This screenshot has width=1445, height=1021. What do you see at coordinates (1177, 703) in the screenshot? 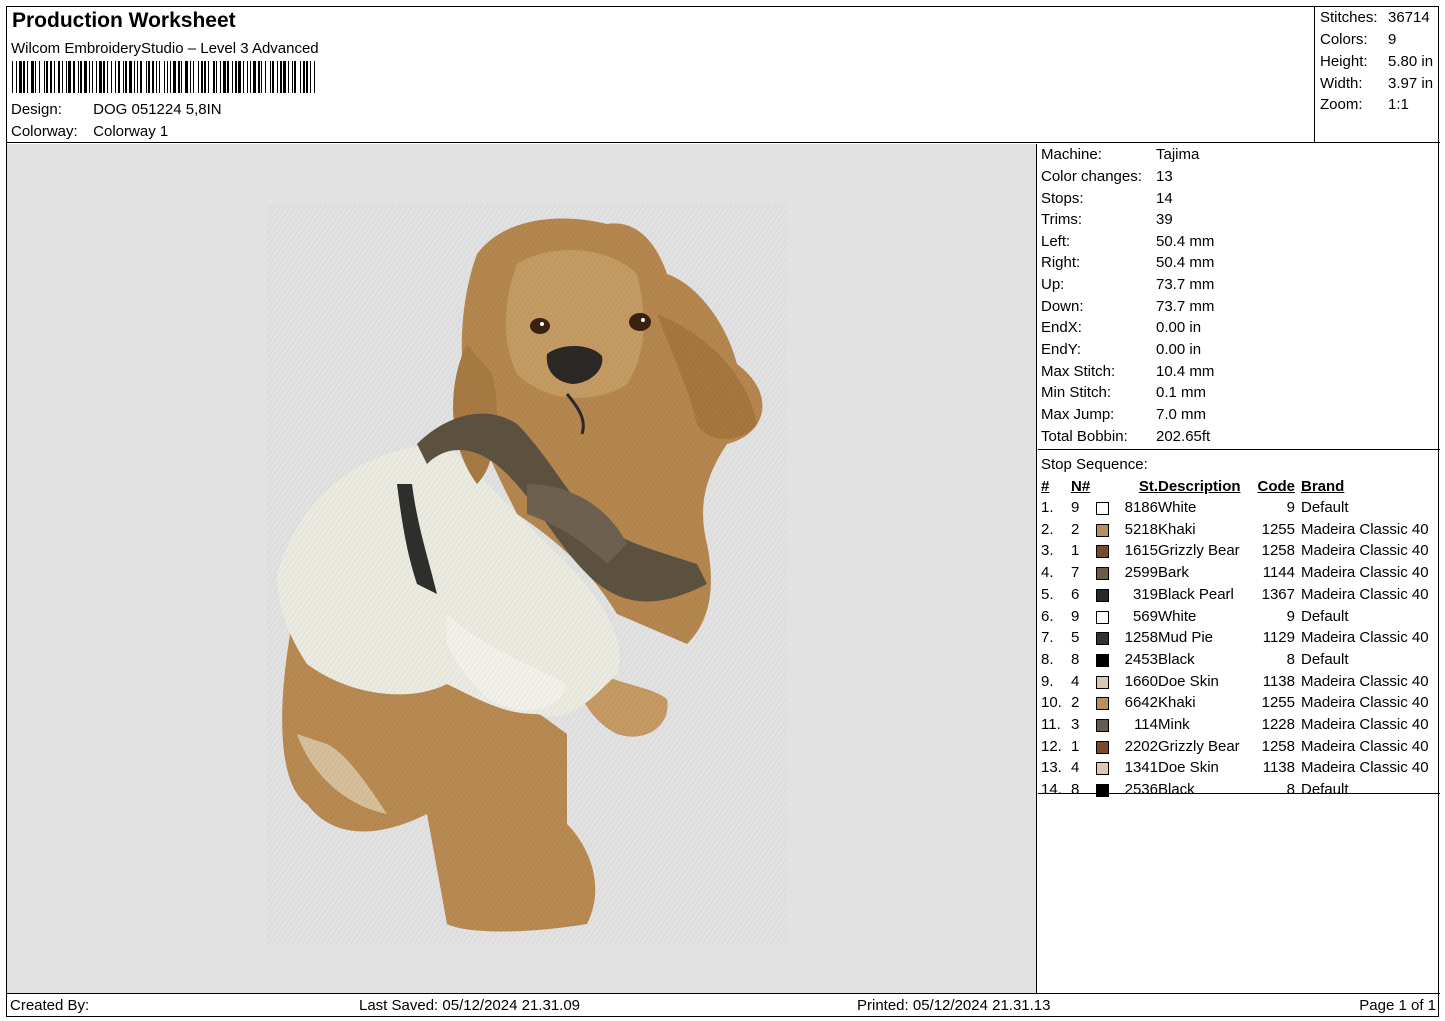
I see `row-description: Khaki` at bounding box center [1177, 703].